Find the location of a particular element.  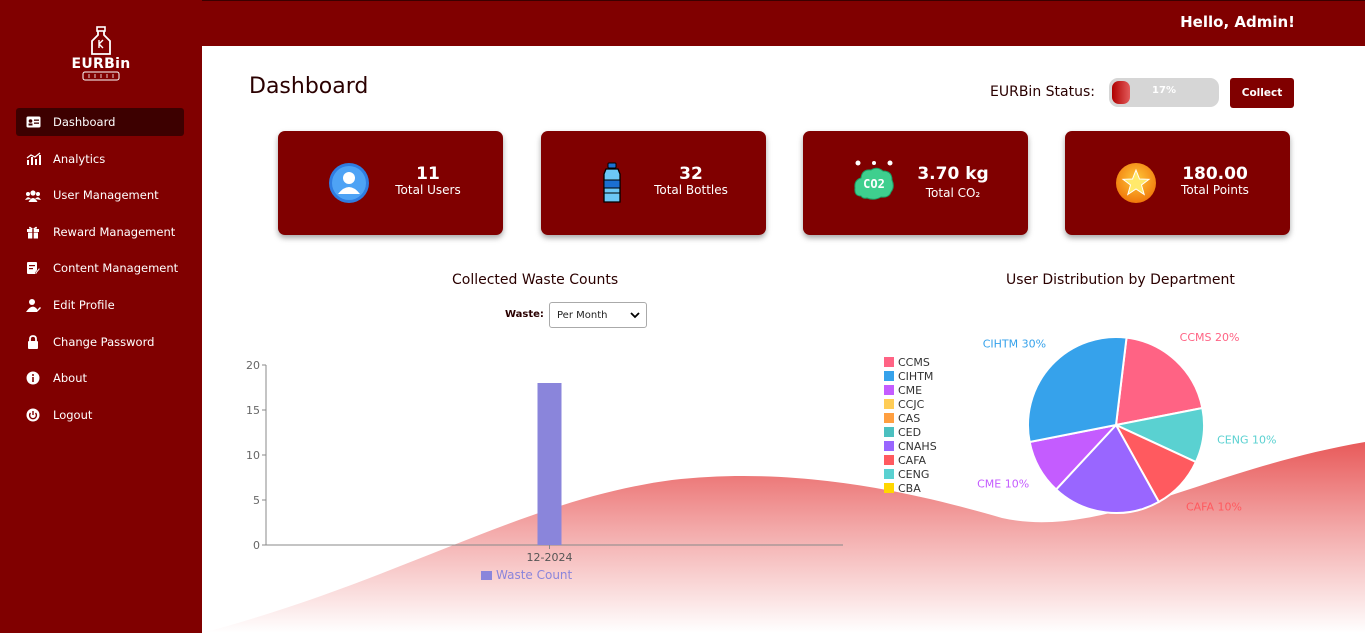

legend-label: CCMS is located at coordinates (914, 362).